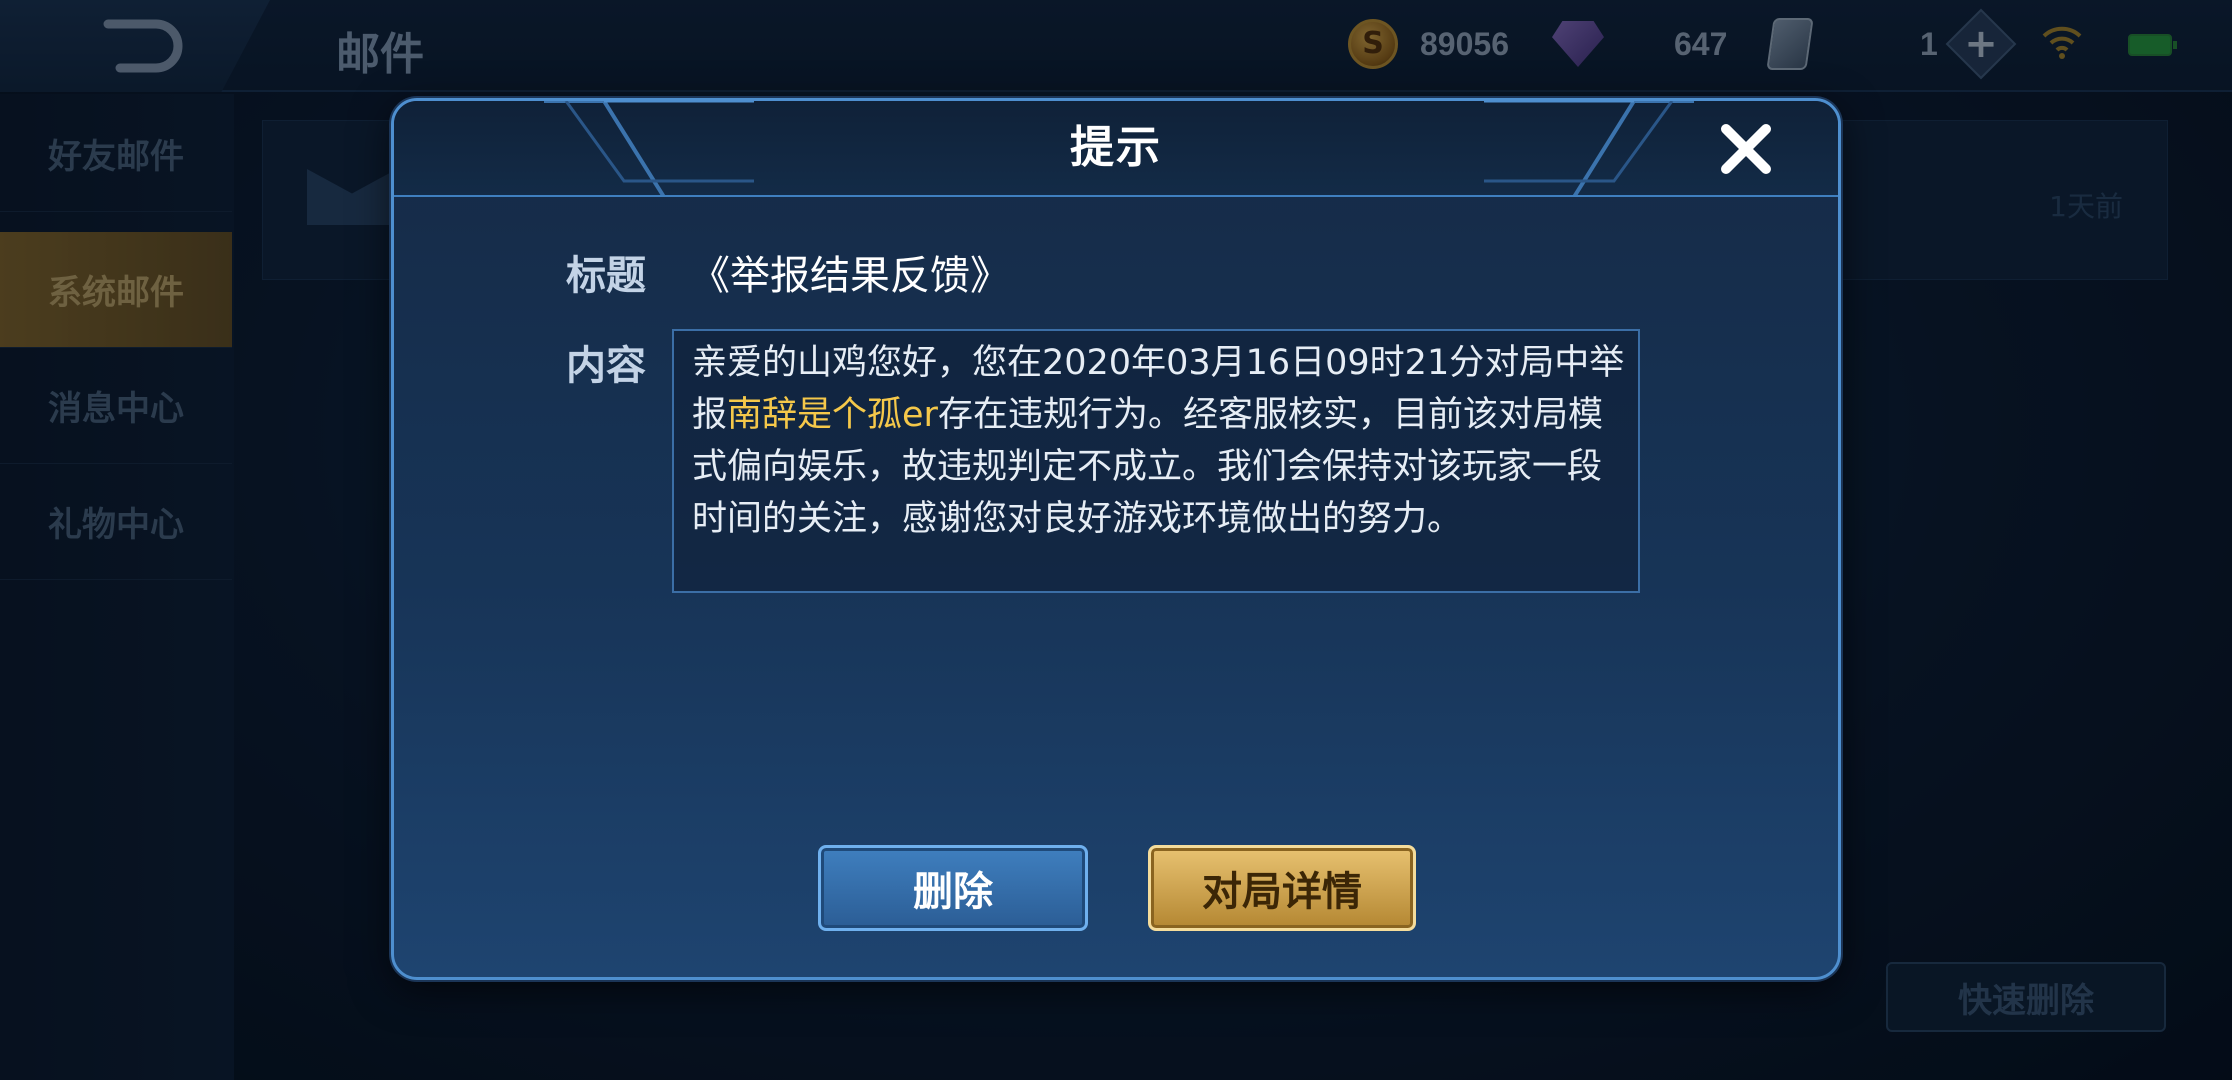 The width and height of the screenshot is (2232, 1080). I want to click on content-label: 内容, so click(606, 366).